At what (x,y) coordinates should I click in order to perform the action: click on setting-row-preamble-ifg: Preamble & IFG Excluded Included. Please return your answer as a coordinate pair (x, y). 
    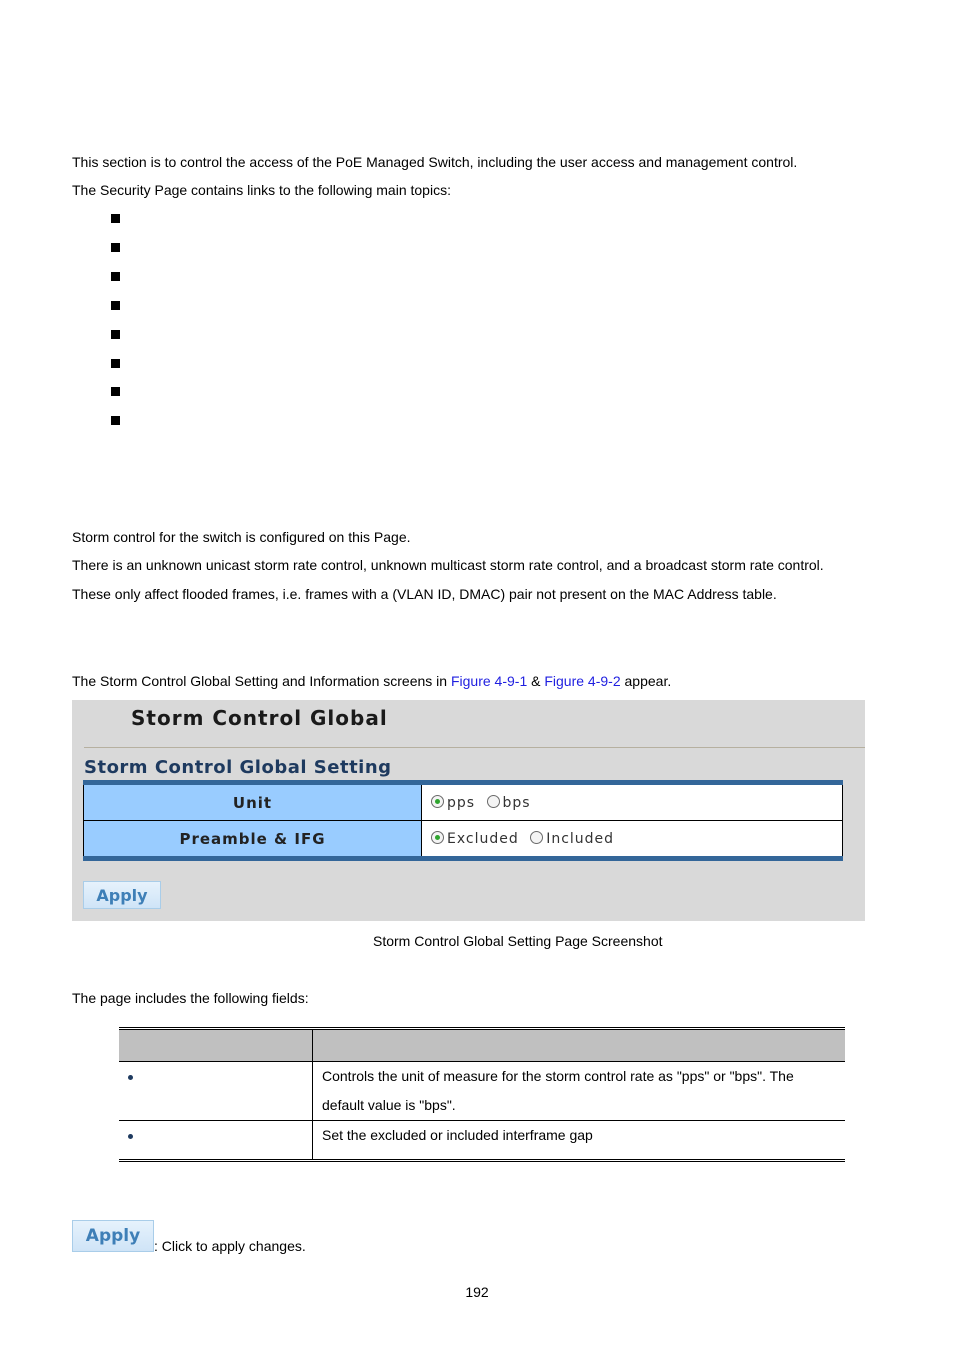
    Looking at the image, I should click on (463, 839).